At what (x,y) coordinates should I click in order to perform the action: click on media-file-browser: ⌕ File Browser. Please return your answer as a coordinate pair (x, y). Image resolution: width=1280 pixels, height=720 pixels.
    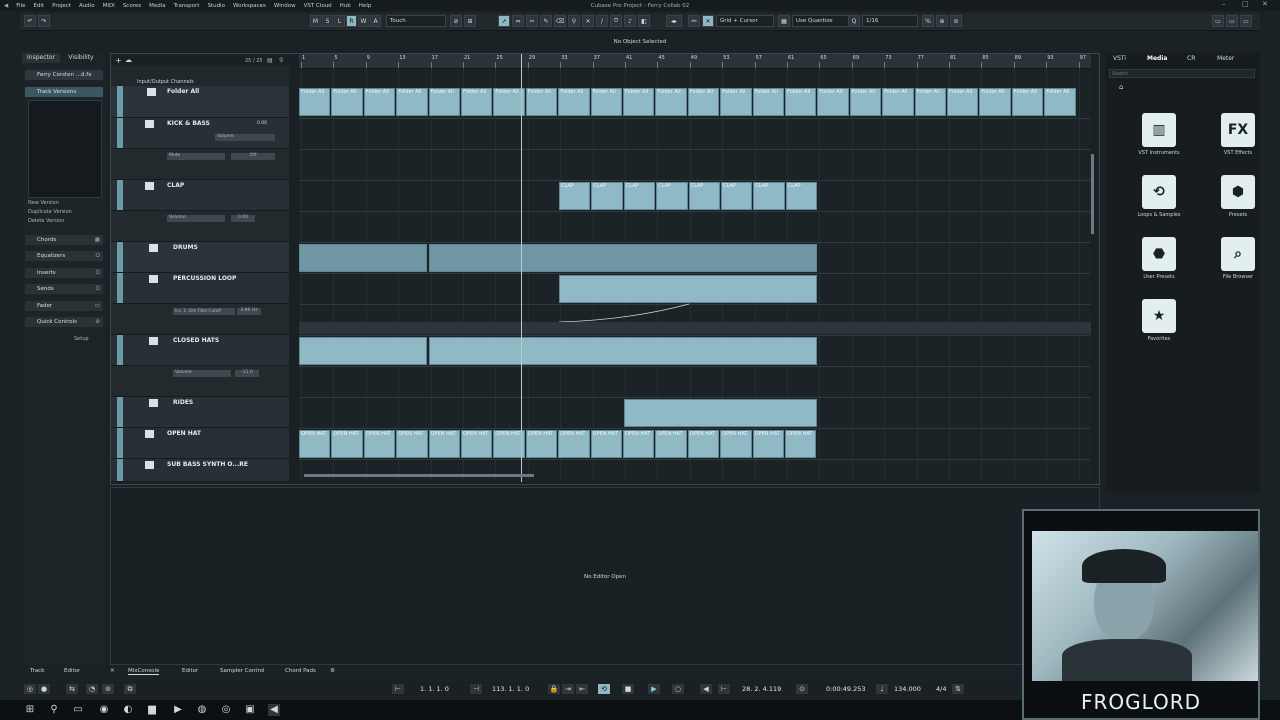
    Looking at the image, I should click on (1238, 258).